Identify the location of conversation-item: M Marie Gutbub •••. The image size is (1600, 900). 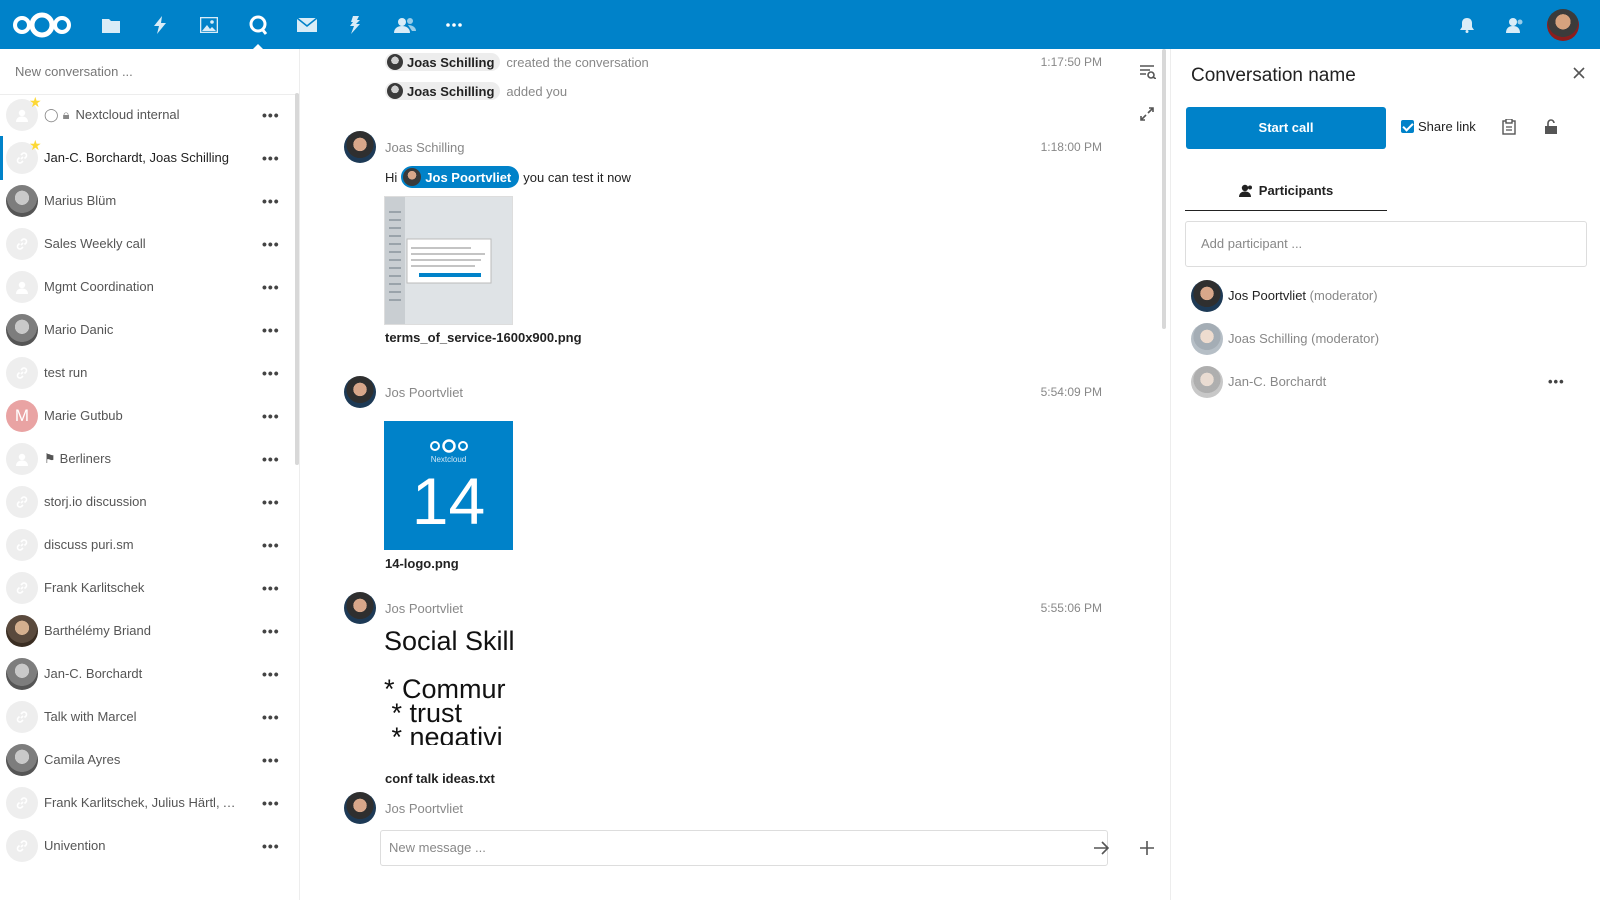
(147, 416).